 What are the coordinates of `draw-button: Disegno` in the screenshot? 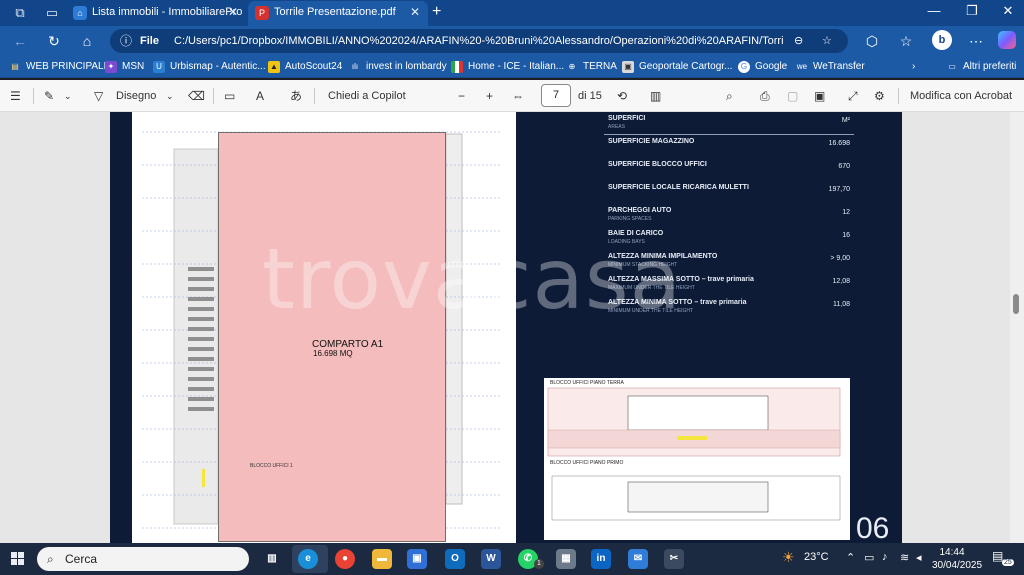 It's located at (136, 96).